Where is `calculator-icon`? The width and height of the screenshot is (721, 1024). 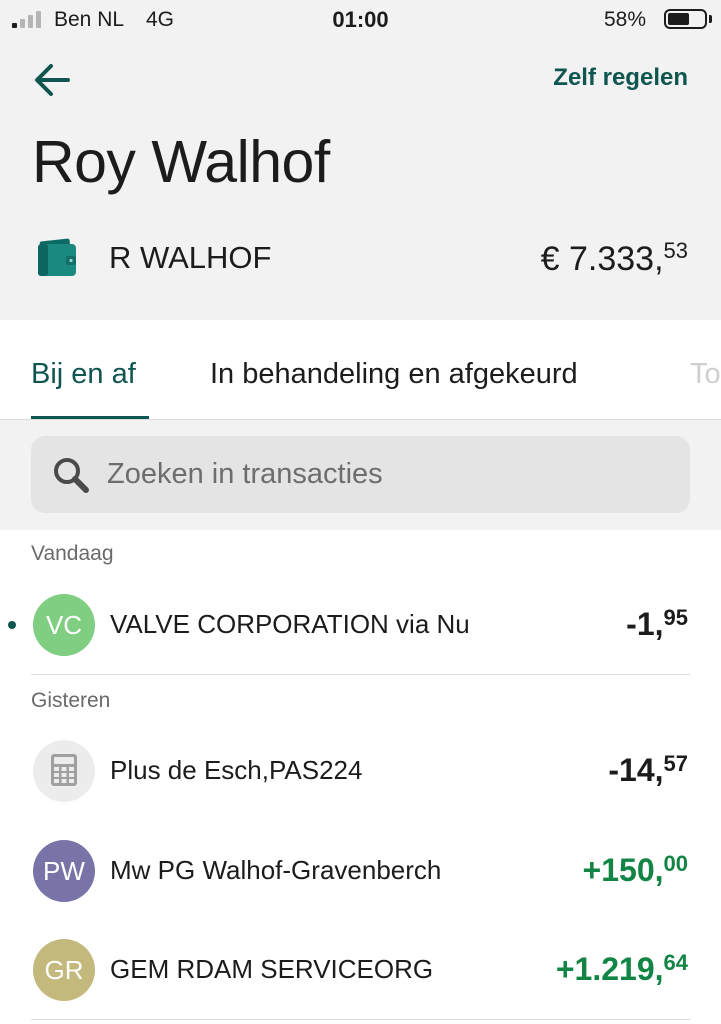 calculator-icon is located at coordinates (64, 770).